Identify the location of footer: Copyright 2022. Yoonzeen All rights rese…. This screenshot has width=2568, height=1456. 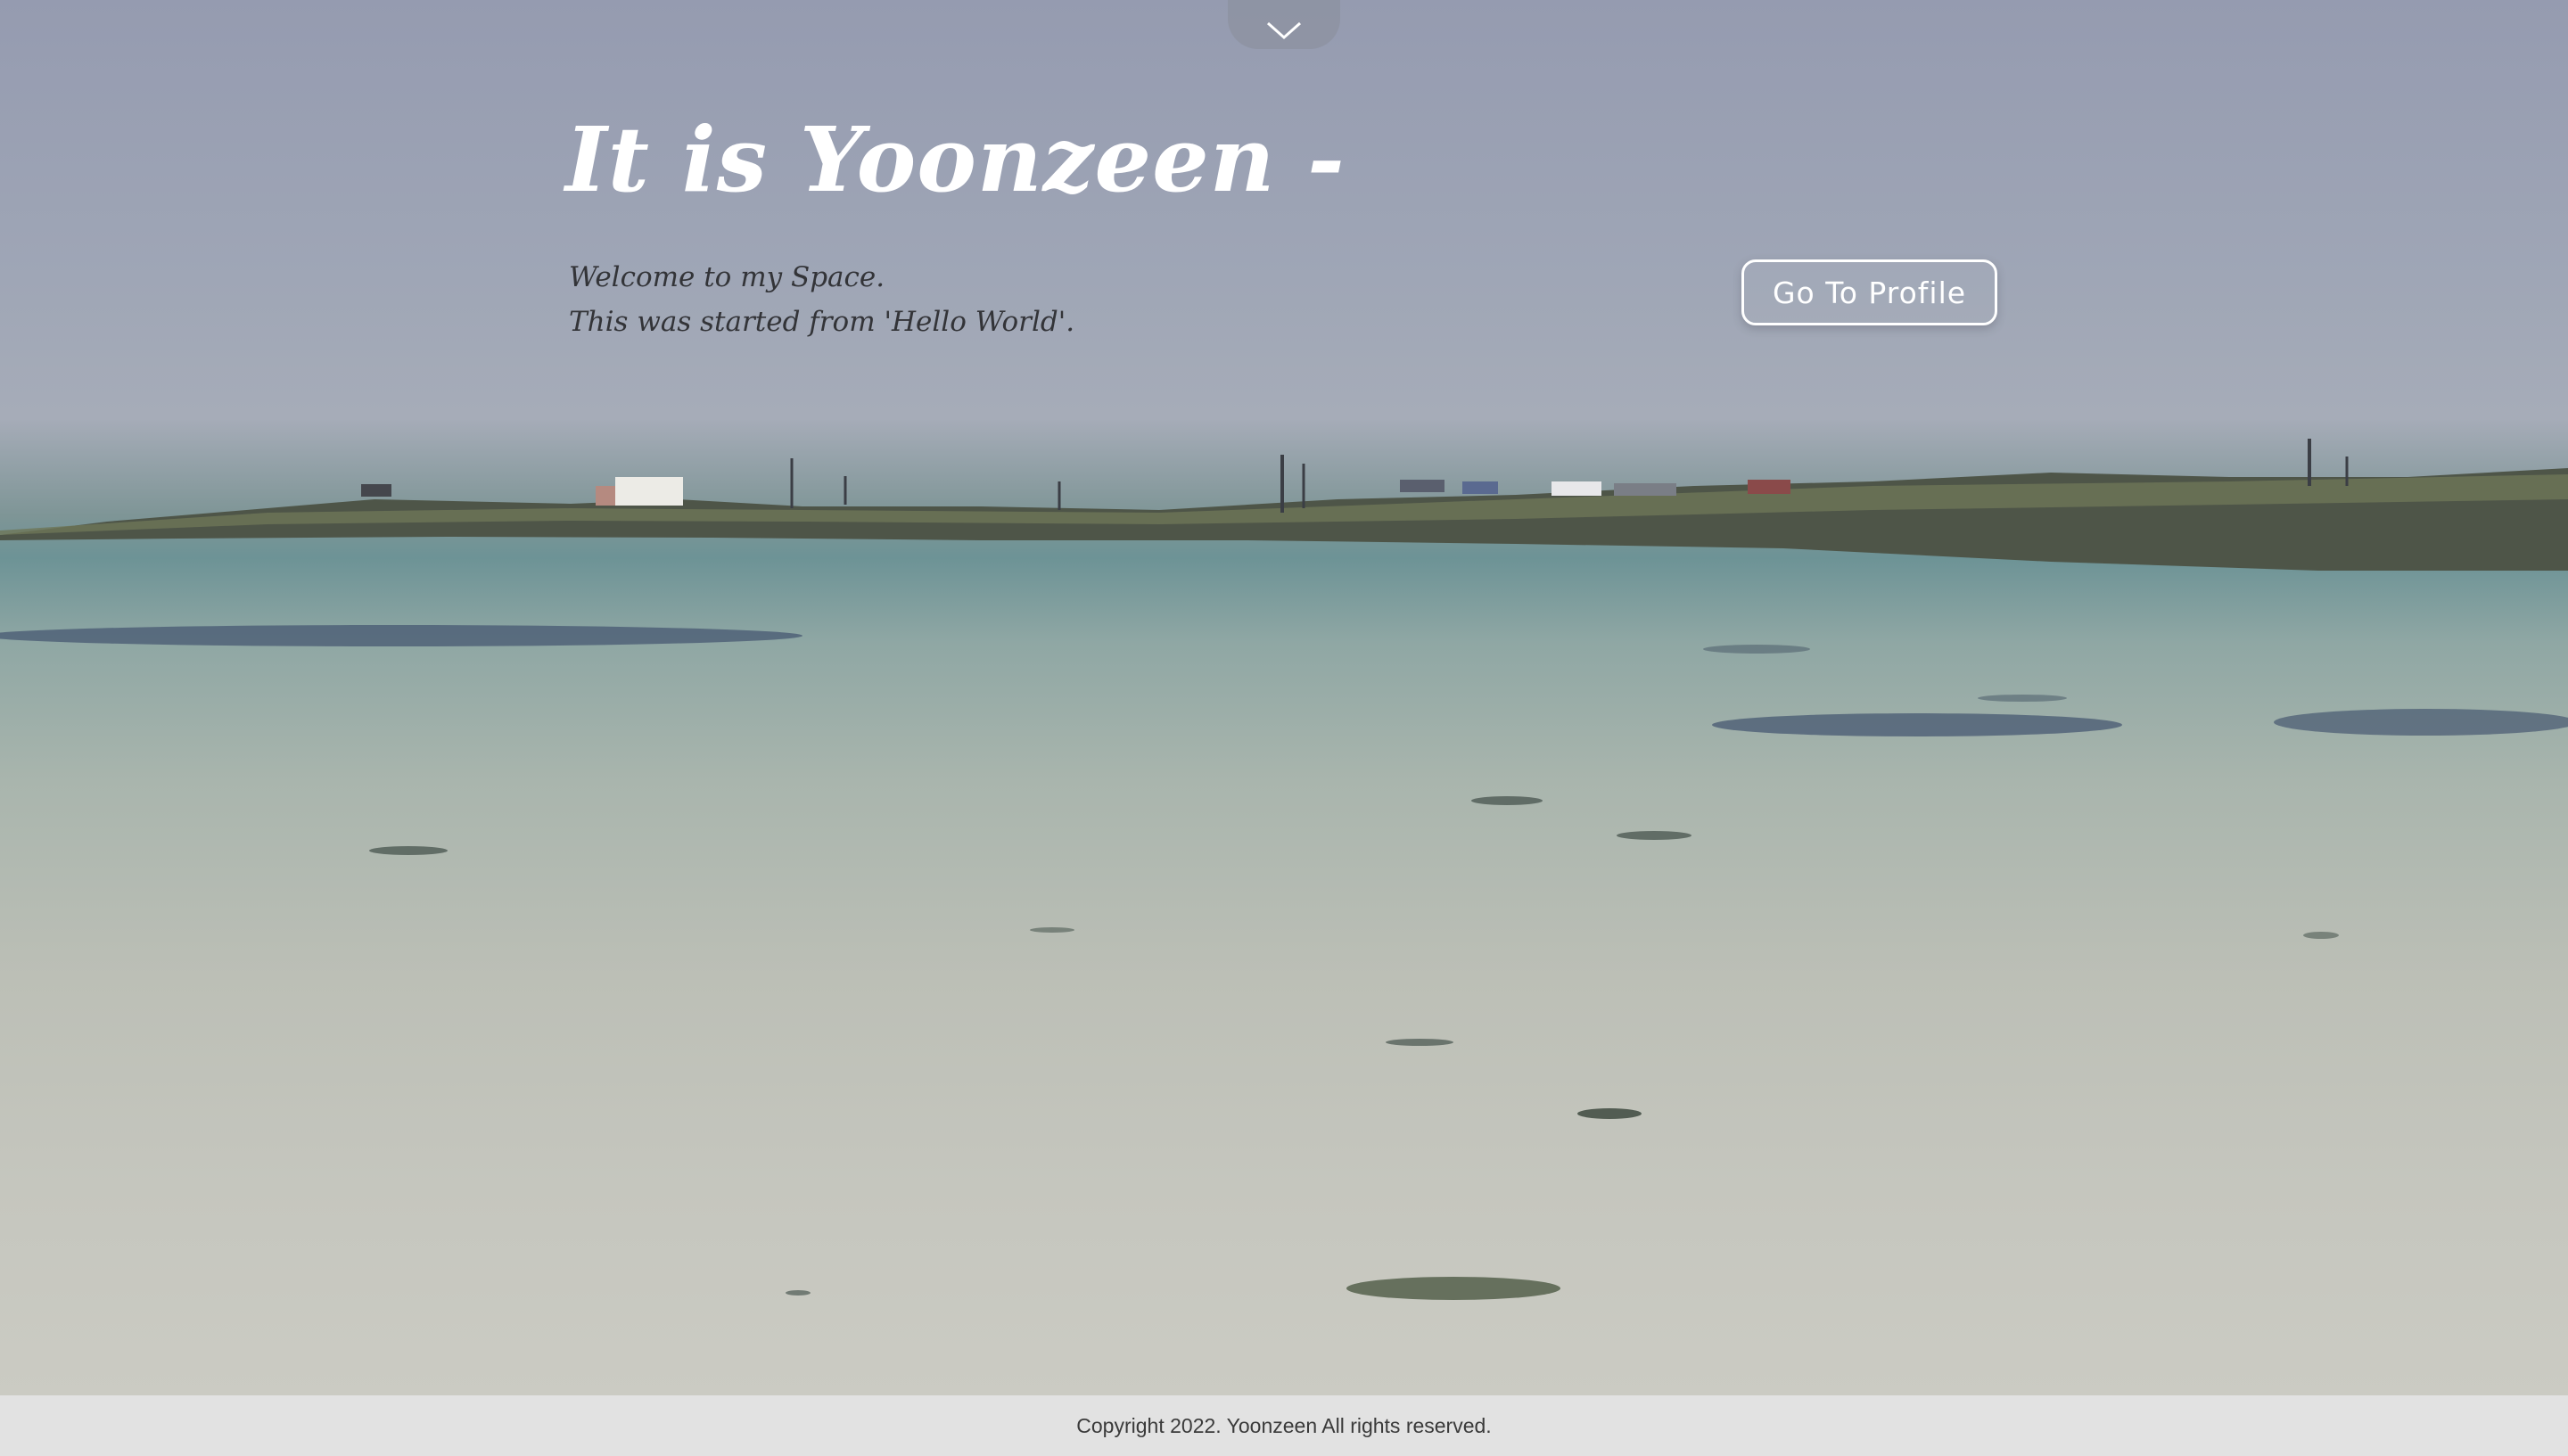
(1284, 1425).